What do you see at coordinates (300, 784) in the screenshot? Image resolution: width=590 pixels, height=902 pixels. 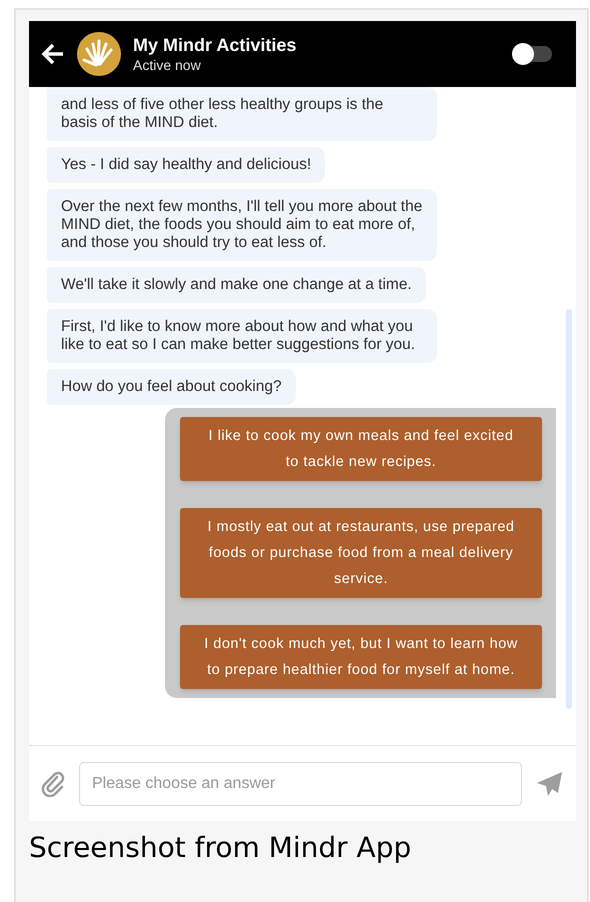 I see `answer-input: Please choose an answer` at bounding box center [300, 784].